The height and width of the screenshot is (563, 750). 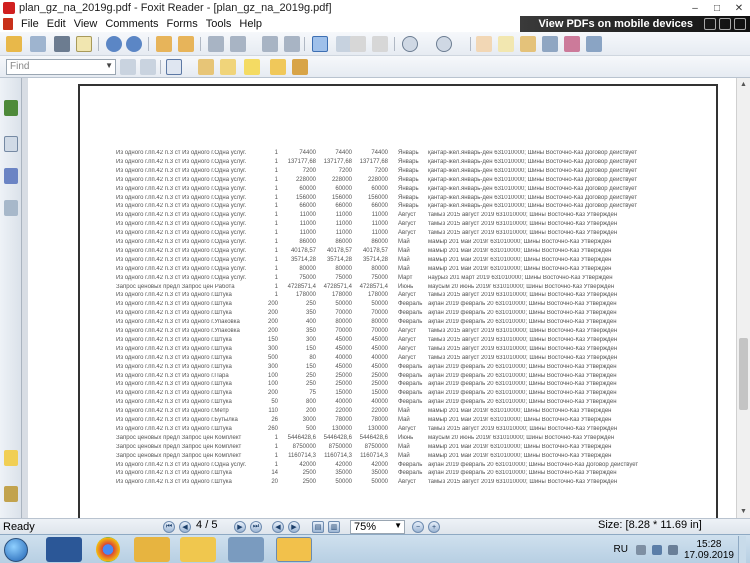 I want to click on doc-restore-icon, so click(x=725, y=24).